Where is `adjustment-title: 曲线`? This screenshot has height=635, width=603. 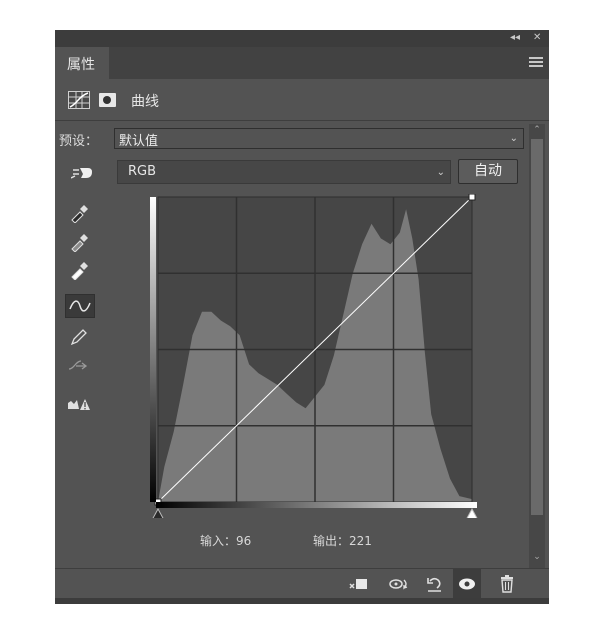
adjustment-title: 曲线 is located at coordinates (145, 102).